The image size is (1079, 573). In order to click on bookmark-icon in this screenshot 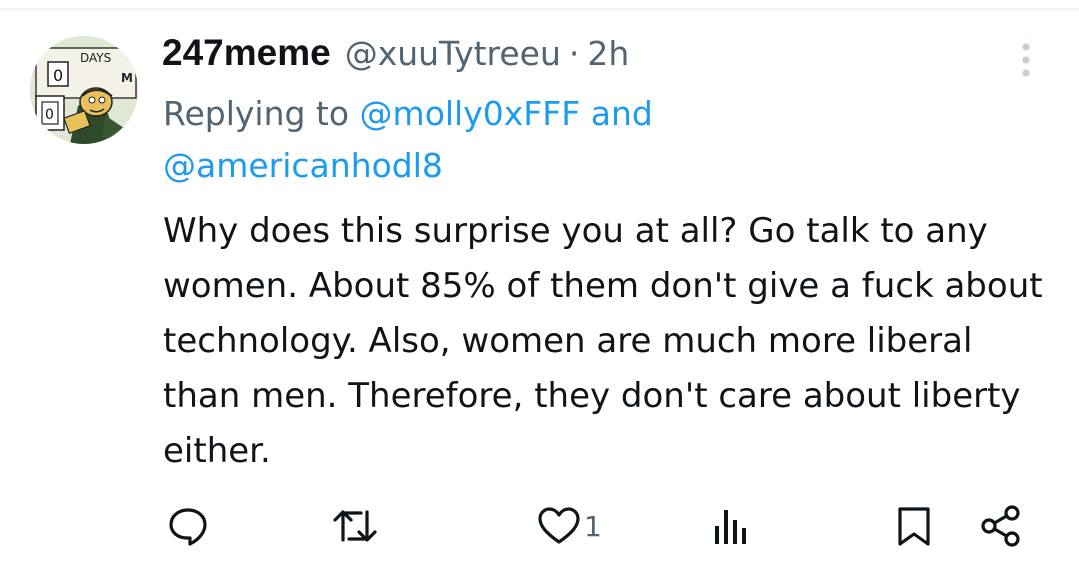, I will do `click(914, 526)`.